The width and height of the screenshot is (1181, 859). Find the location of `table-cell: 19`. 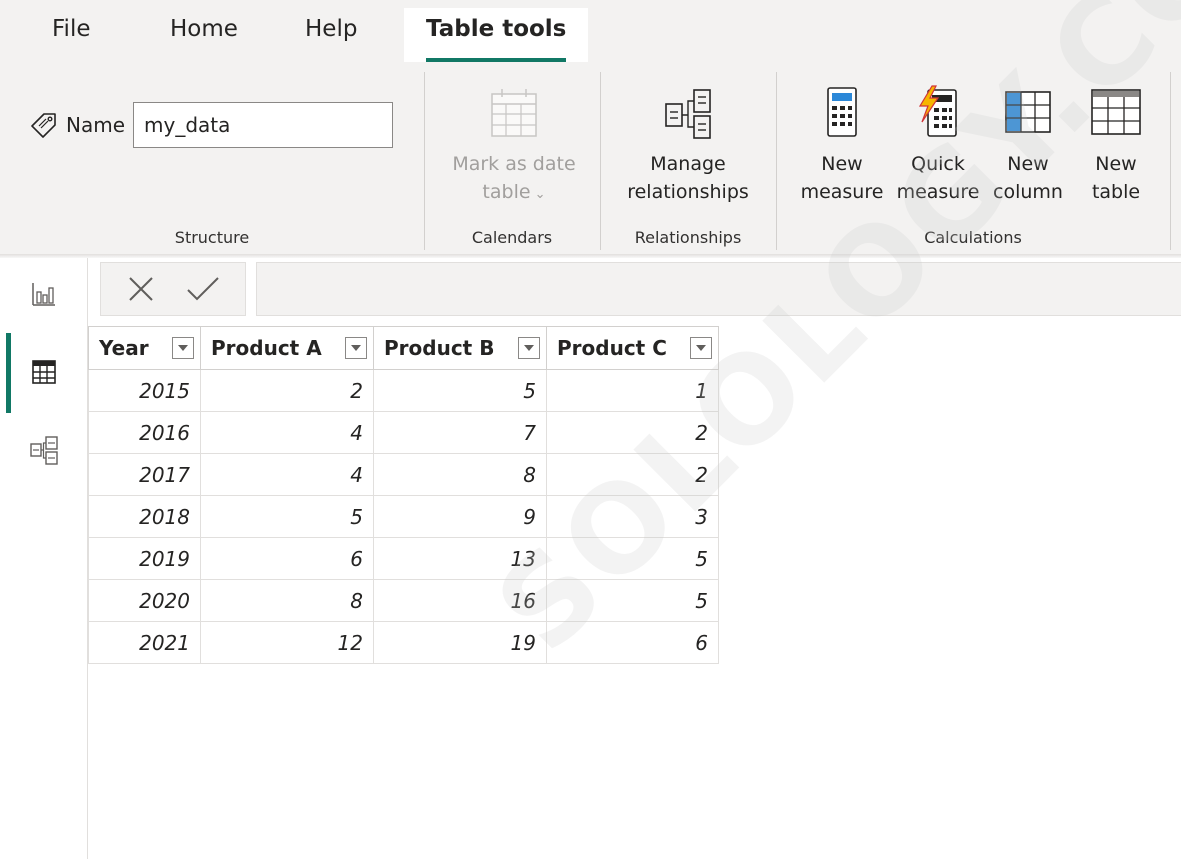

table-cell: 19 is located at coordinates (460, 642).